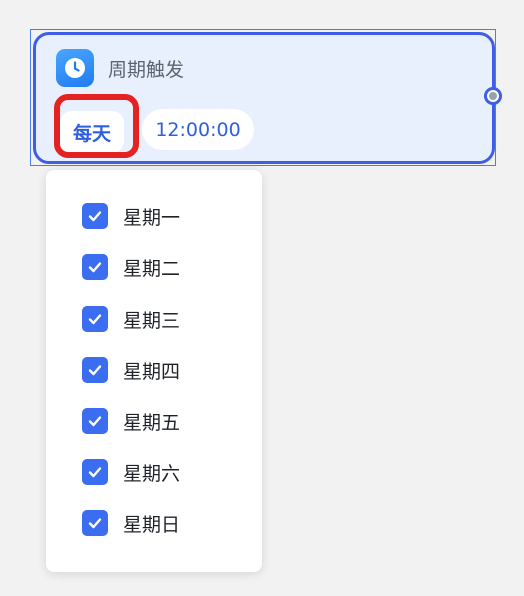  What do you see at coordinates (75, 68) in the screenshot?
I see `clock-icon` at bounding box center [75, 68].